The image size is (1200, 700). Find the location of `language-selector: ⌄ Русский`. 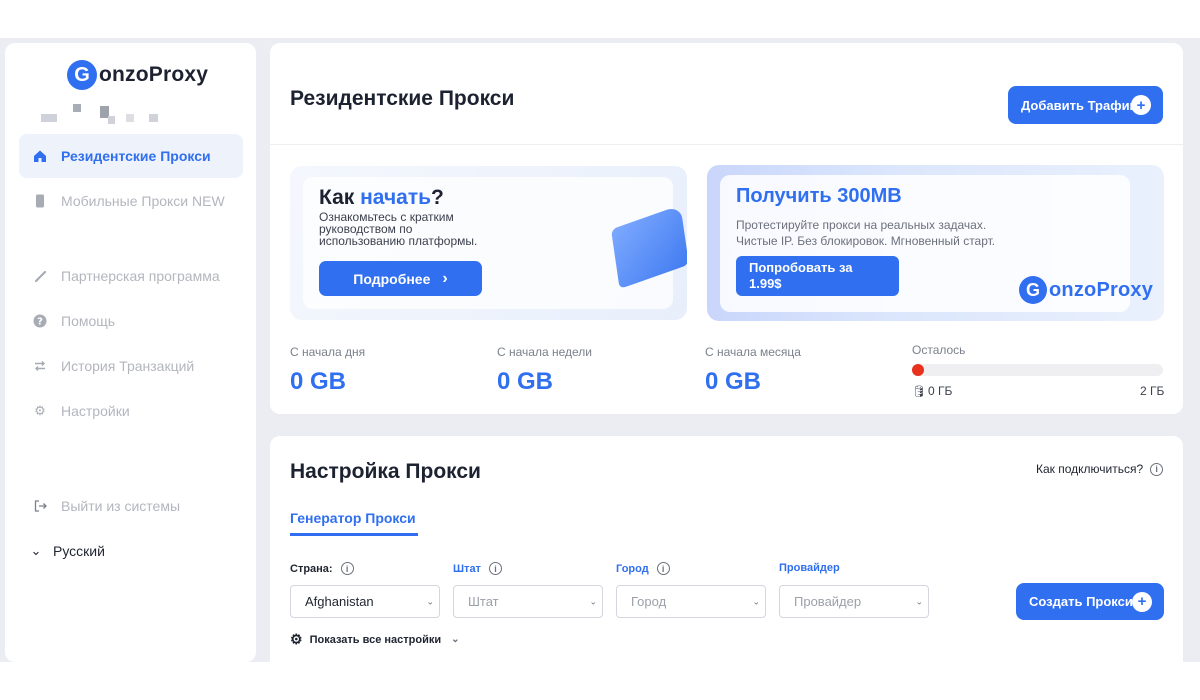

language-selector: ⌄ Русский is located at coordinates (131, 551).